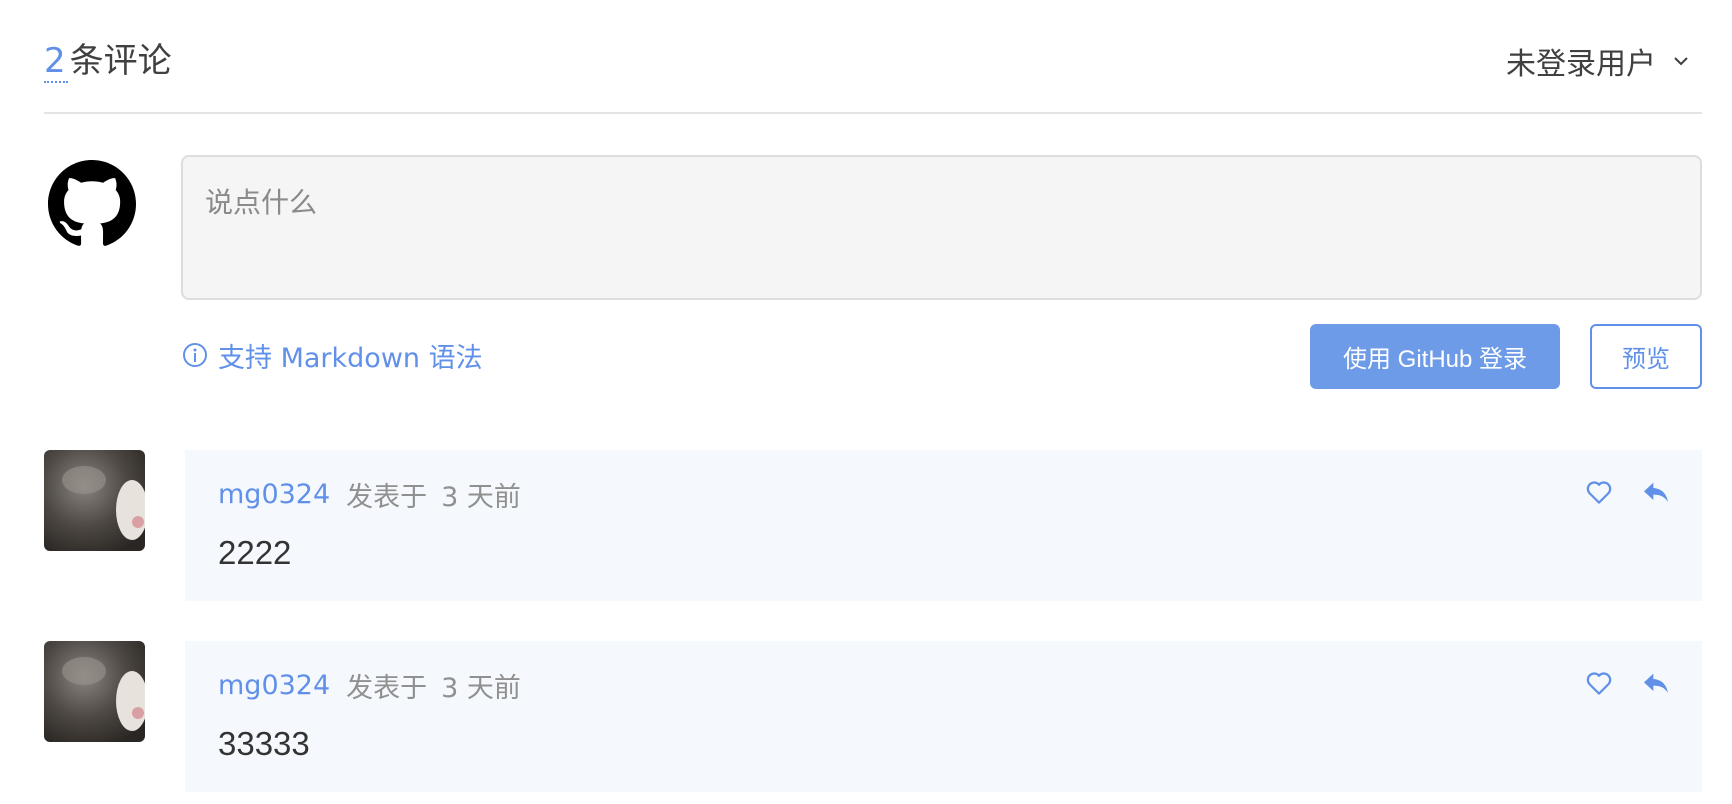  I want to click on info-icon, so click(195, 355).